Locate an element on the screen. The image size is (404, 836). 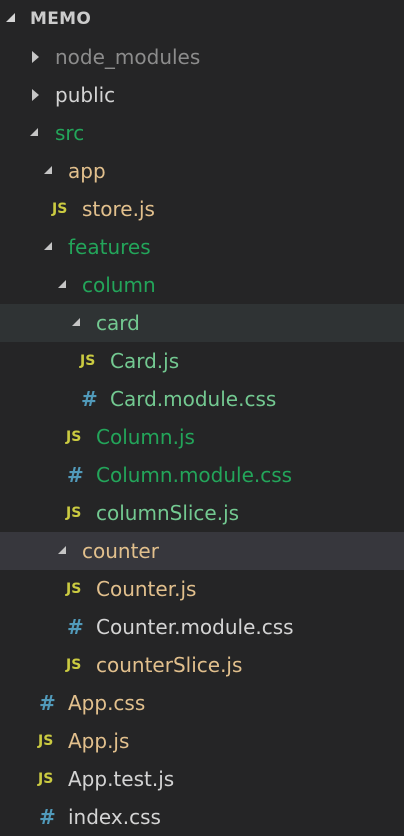
tree-item-label: index.css is located at coordinates (114, 817).